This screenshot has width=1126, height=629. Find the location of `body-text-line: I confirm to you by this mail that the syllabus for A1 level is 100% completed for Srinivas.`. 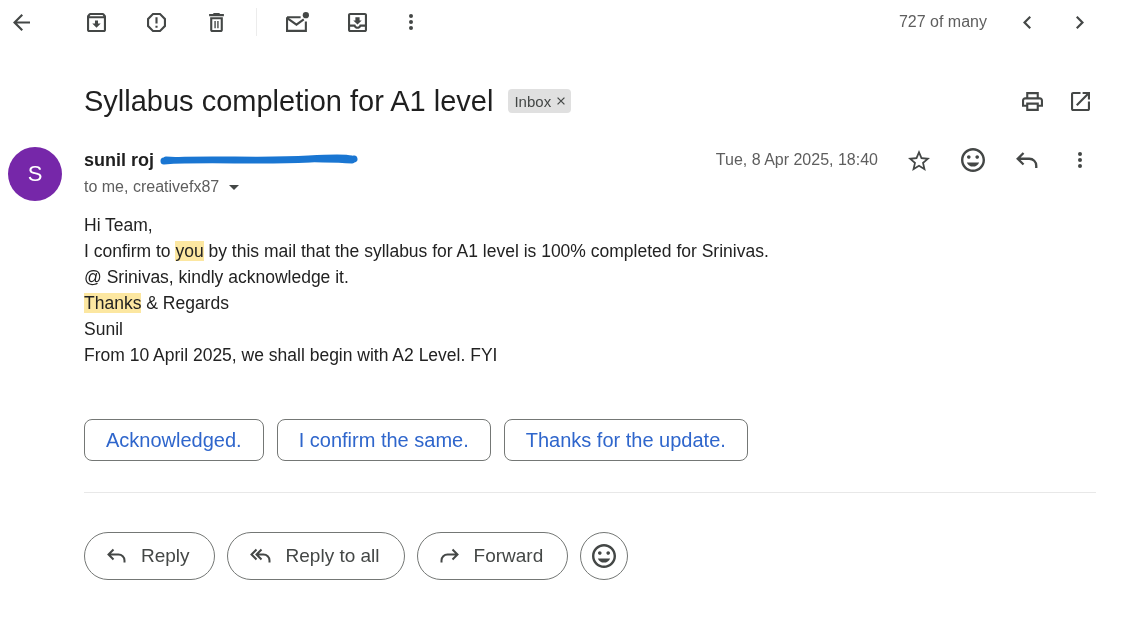

body-text-line: I confirm to you by this mail that the syllabus for A1 level is 100% completed for Srinivas. is located at coordinates (426, 251).